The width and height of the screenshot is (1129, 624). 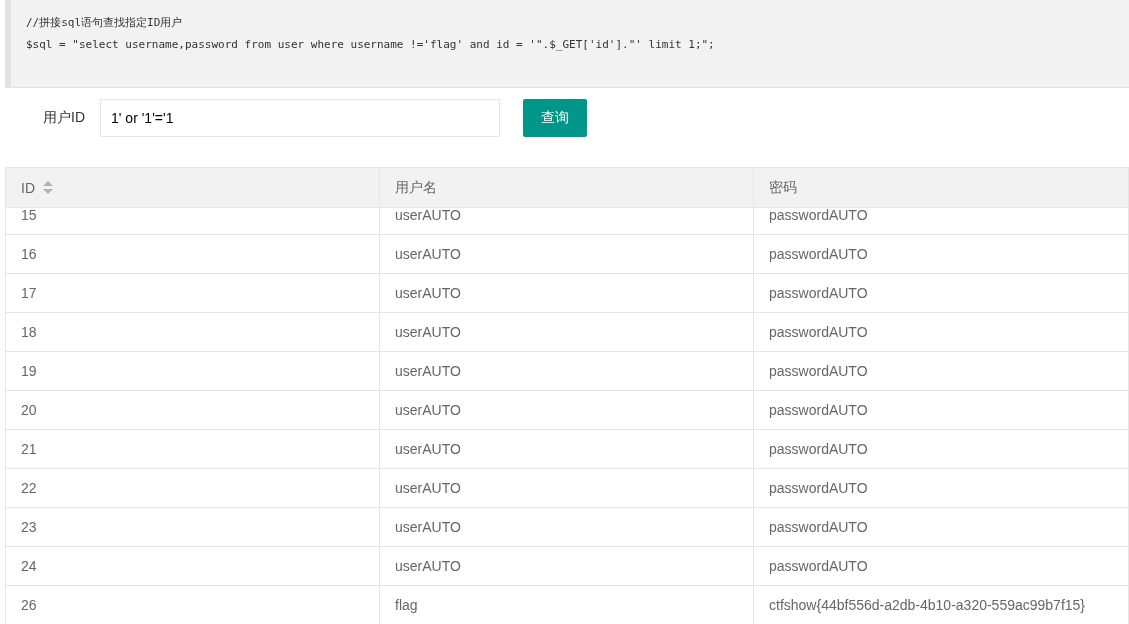 I want to click on table-cell: 26, so click(x=29, y=605).